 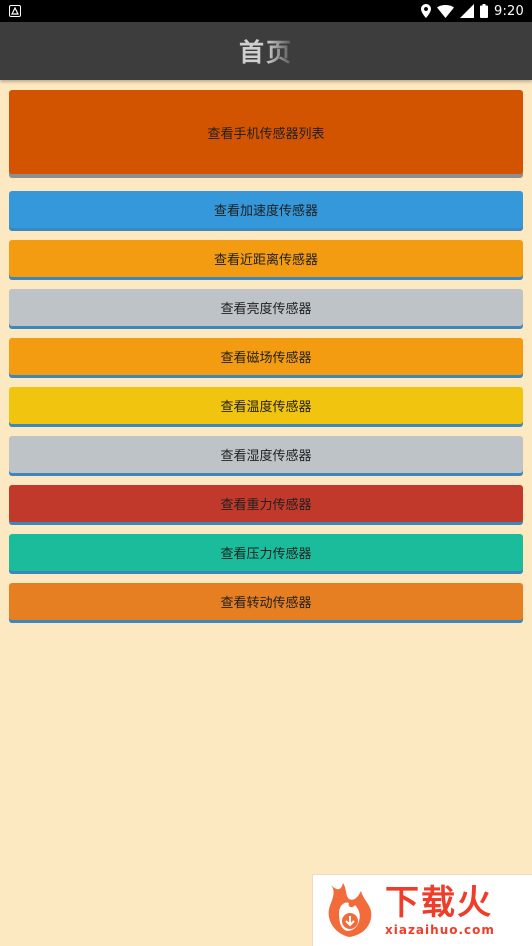 What do you see at coordinates (15, 11) in the screenshot?
I see `android-icon` at bounding box center [15, 11].